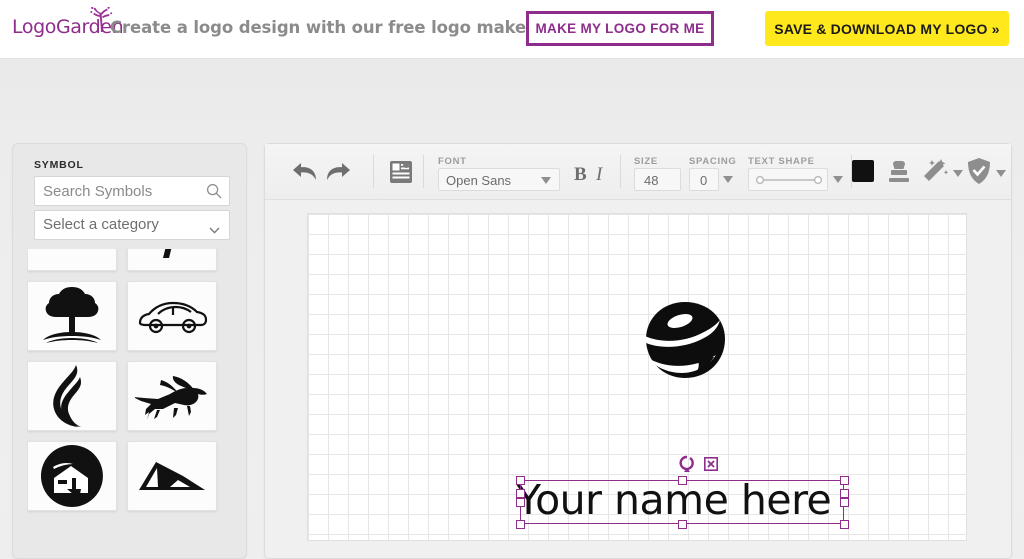  What do you see at coordinates (687, 464) in the screenshot?
I see `rotate-icon` at bounding box center [687, 464].